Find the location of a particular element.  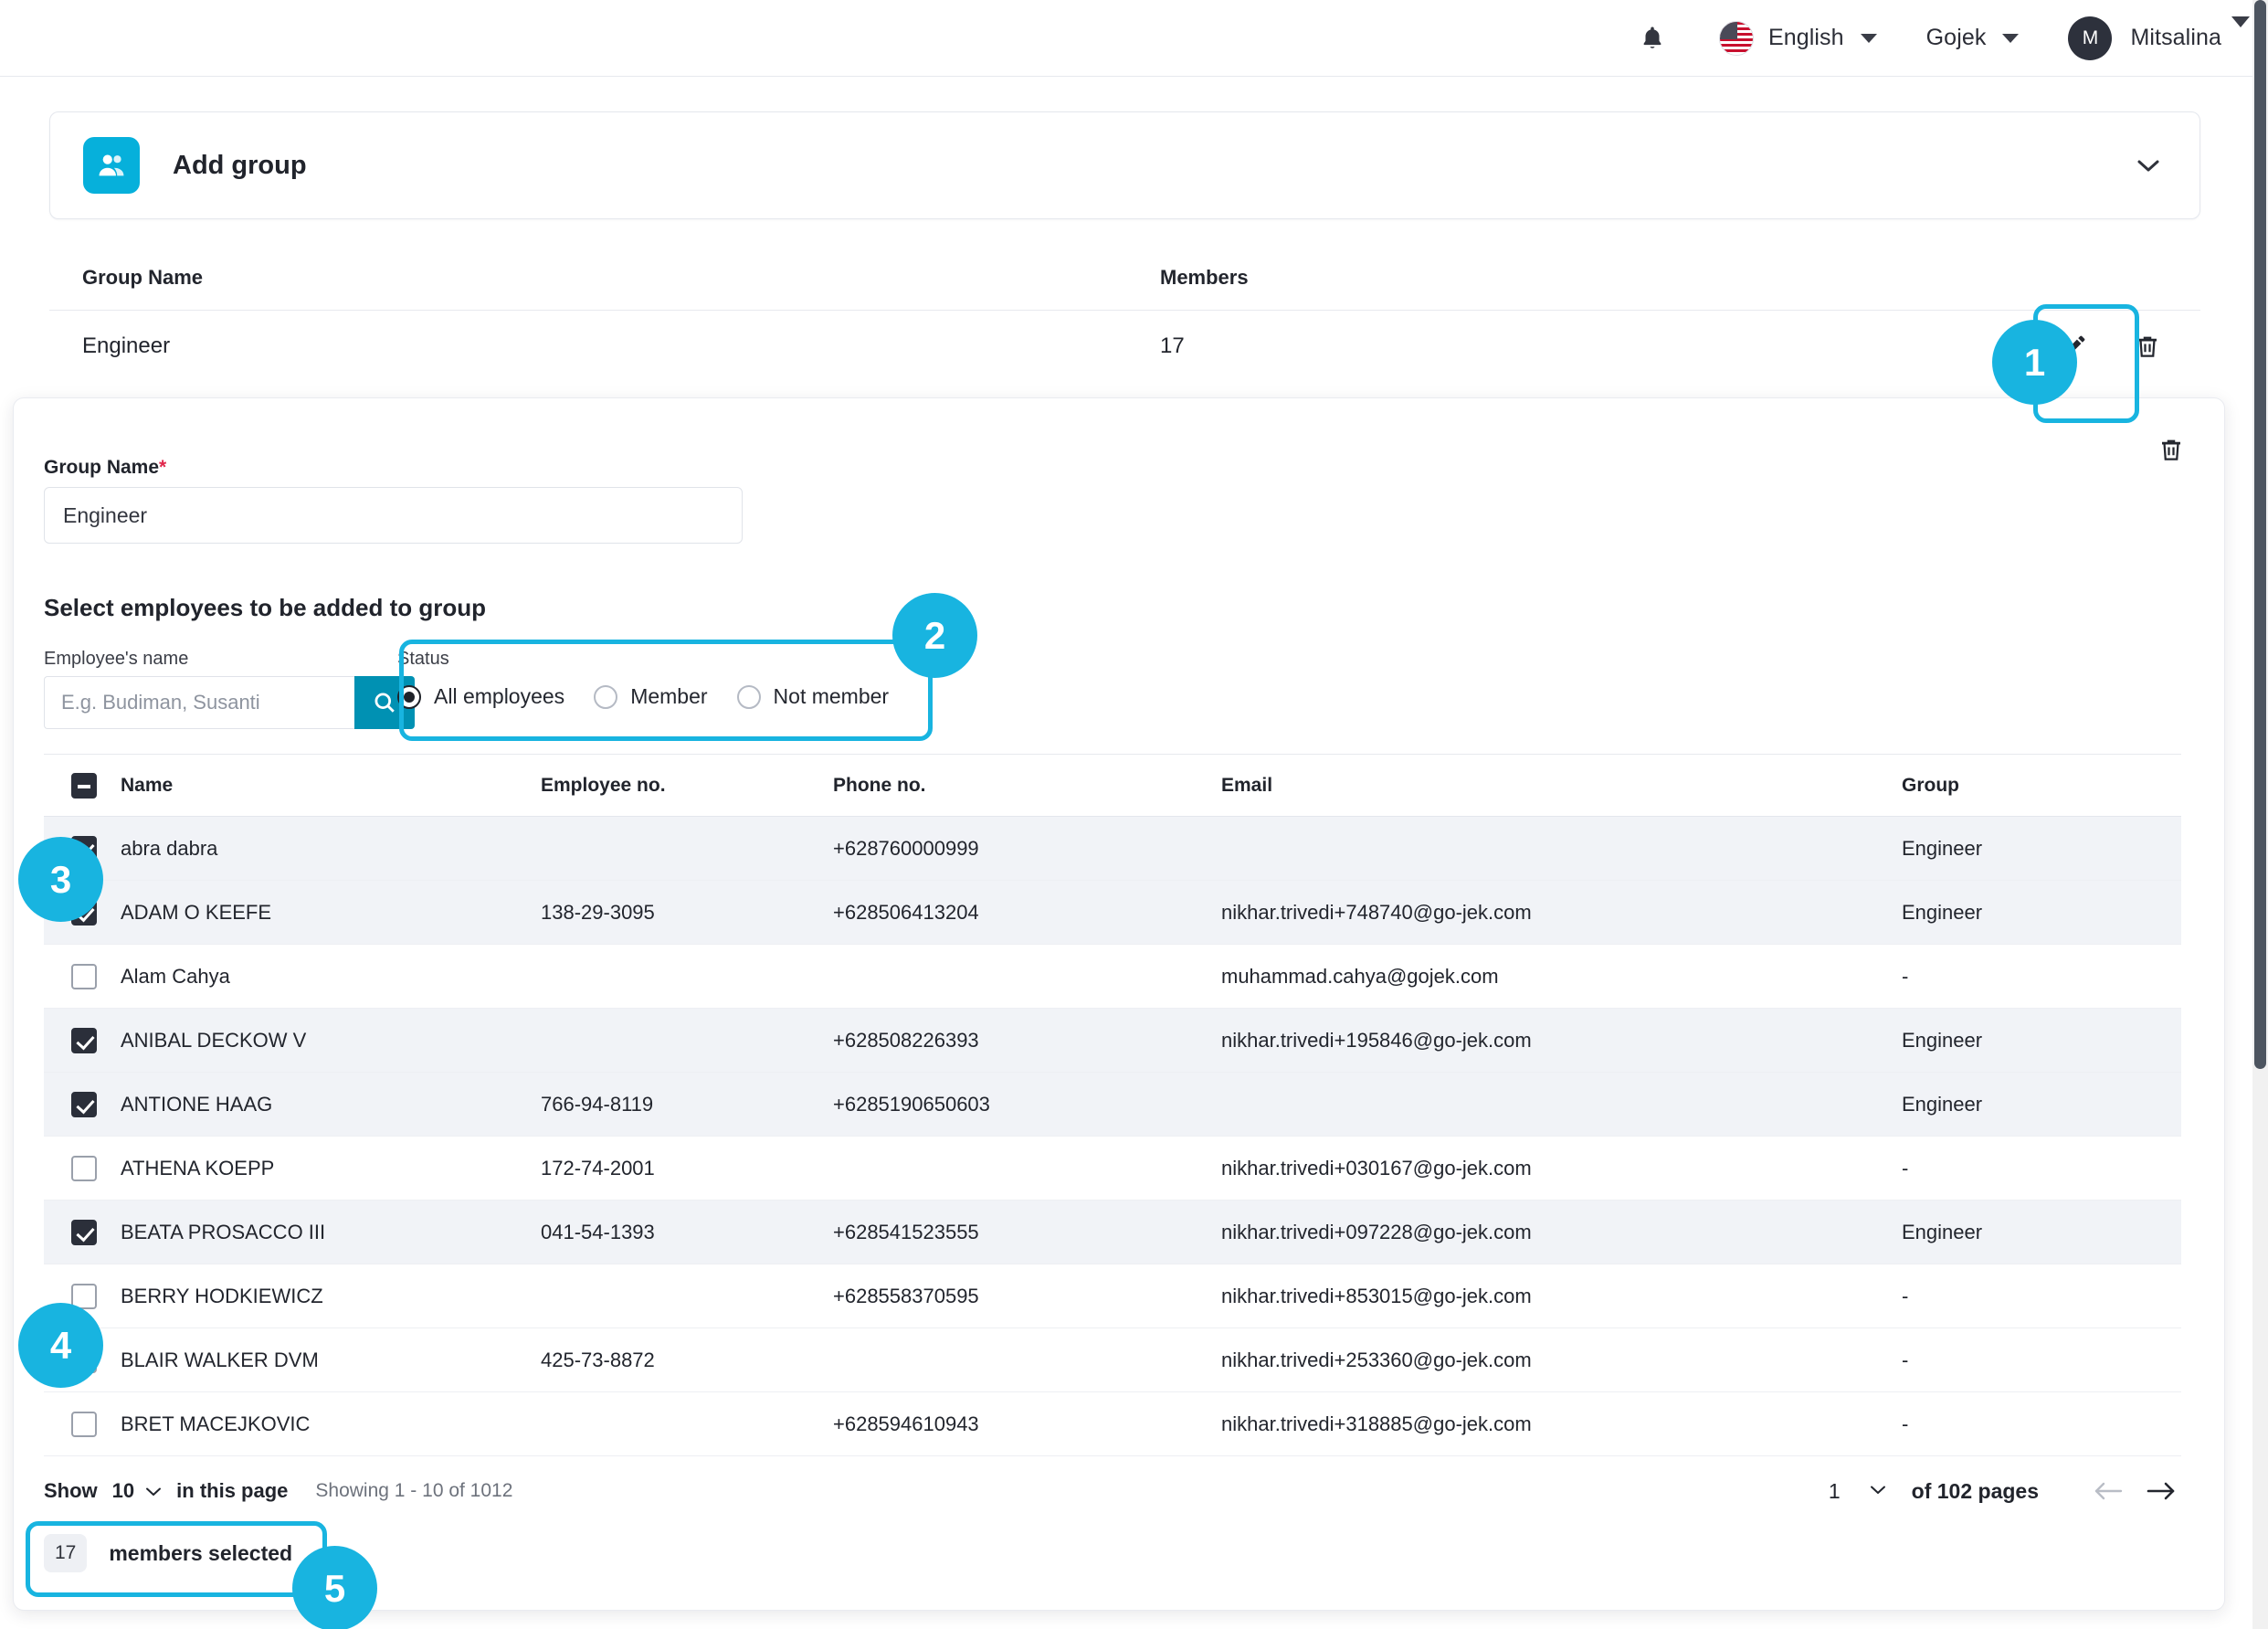

delete-group-button is located at coordinates (2147, 346).